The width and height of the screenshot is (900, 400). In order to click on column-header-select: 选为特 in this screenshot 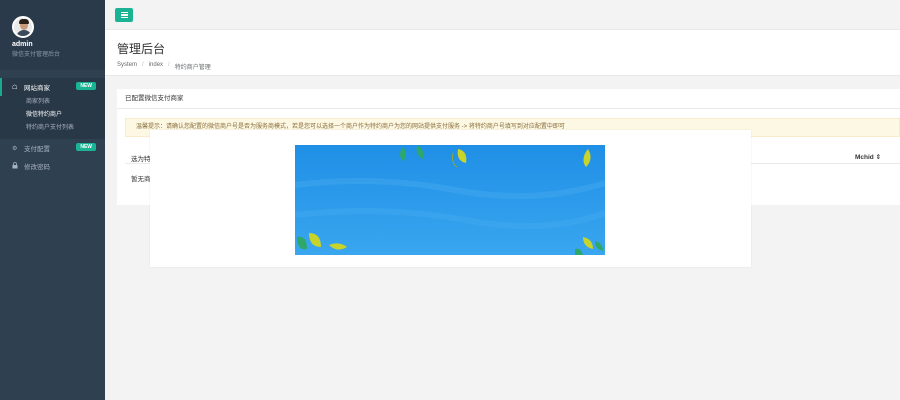, I will do `click(141, 158)`.